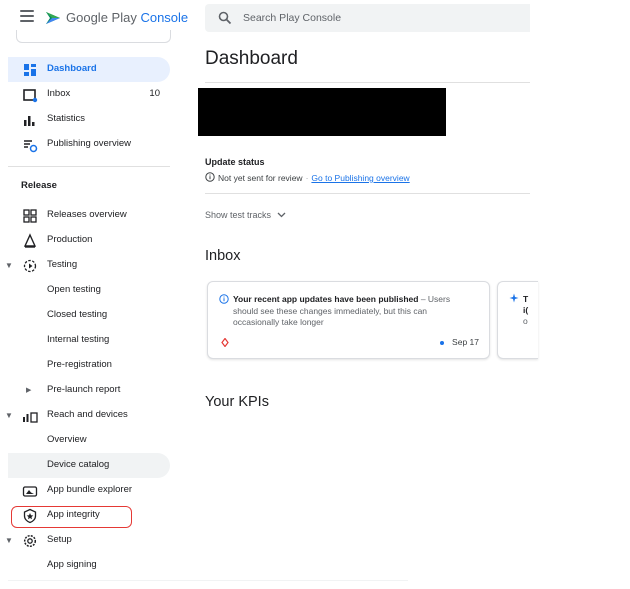 This screenshot has height=589, width=630. What do you see at coordinates (154, 93) in the screenshot?
I see `inbox-count: 10` at bounding box center [154, 93].